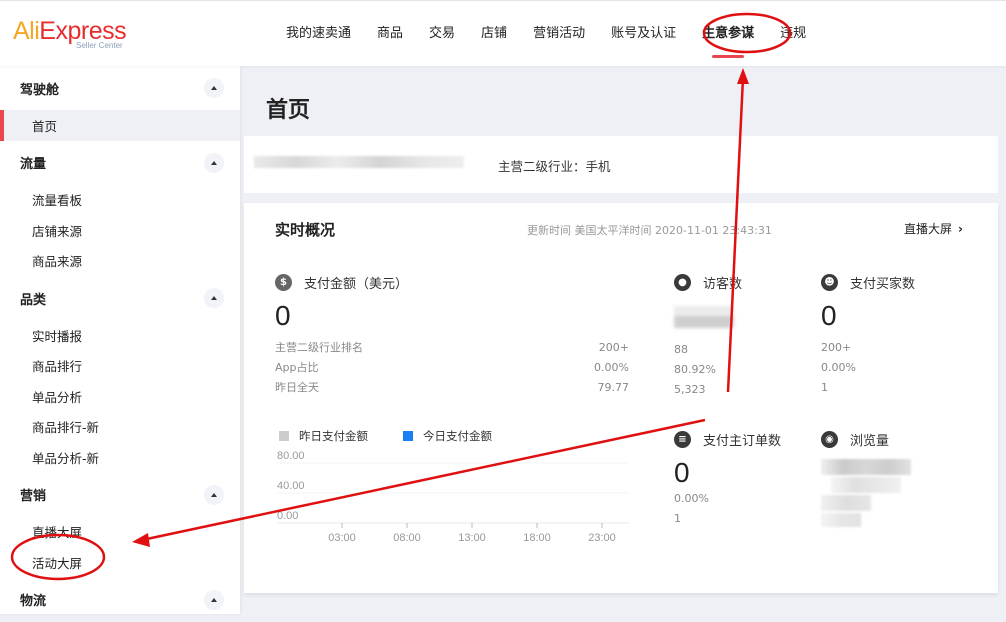 This screenshot has width=1006, height=622. I want to click on metric-visitors: ● 访客数 88 80.92% 5,323, so click(739, 336).